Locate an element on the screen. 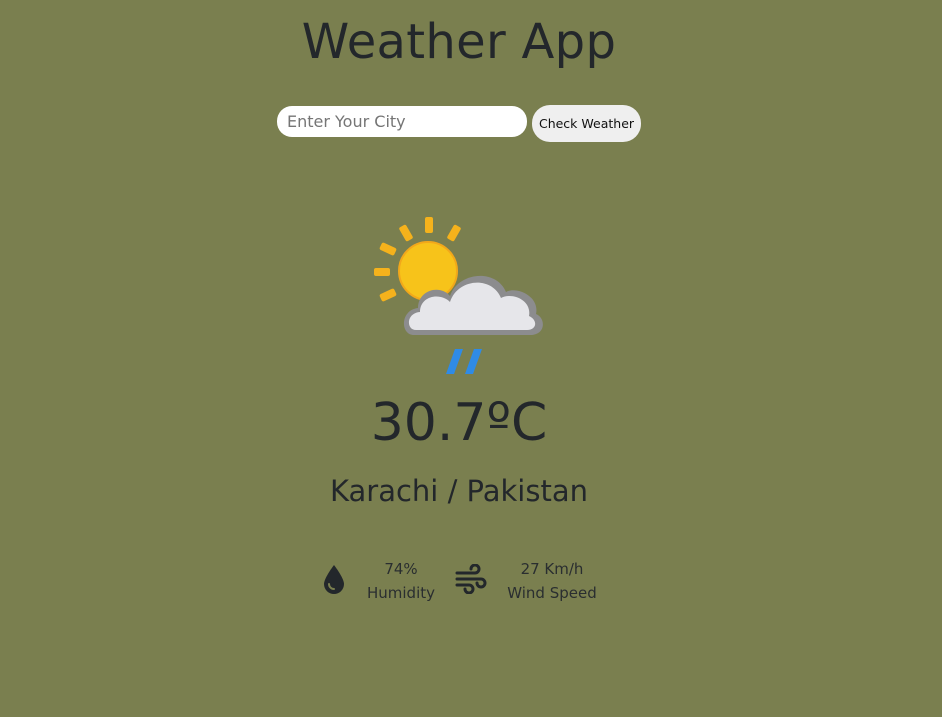 The height and width of the screenshot is (717, 942). water-drop-icon is located at coordinates (334, 579).